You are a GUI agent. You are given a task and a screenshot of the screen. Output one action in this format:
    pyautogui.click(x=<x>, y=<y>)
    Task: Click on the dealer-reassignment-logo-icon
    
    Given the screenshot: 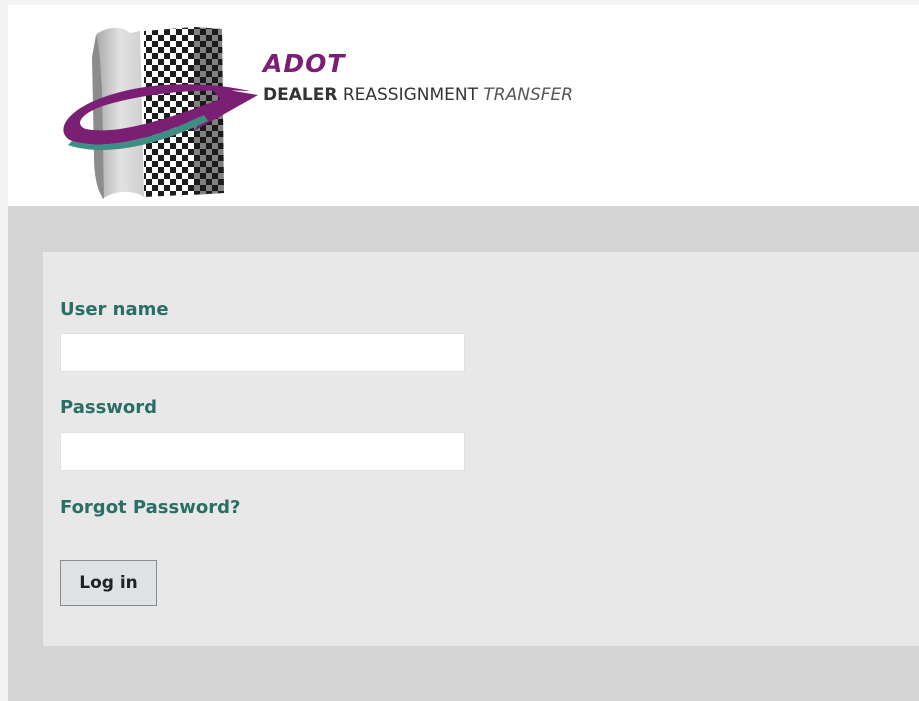 What is the action you would take?
    pyautogui.click(x=161, y=113)
    